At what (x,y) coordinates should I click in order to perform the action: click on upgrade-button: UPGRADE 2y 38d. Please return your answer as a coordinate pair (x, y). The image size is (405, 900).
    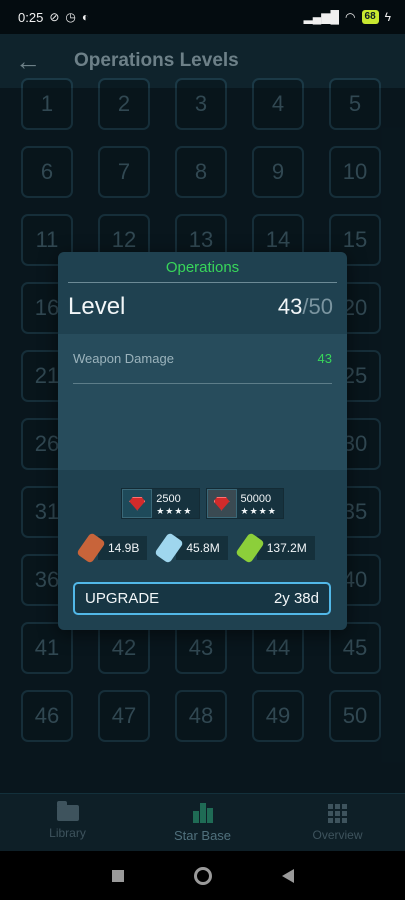
    Looking at the image, I should click on (202, 598).